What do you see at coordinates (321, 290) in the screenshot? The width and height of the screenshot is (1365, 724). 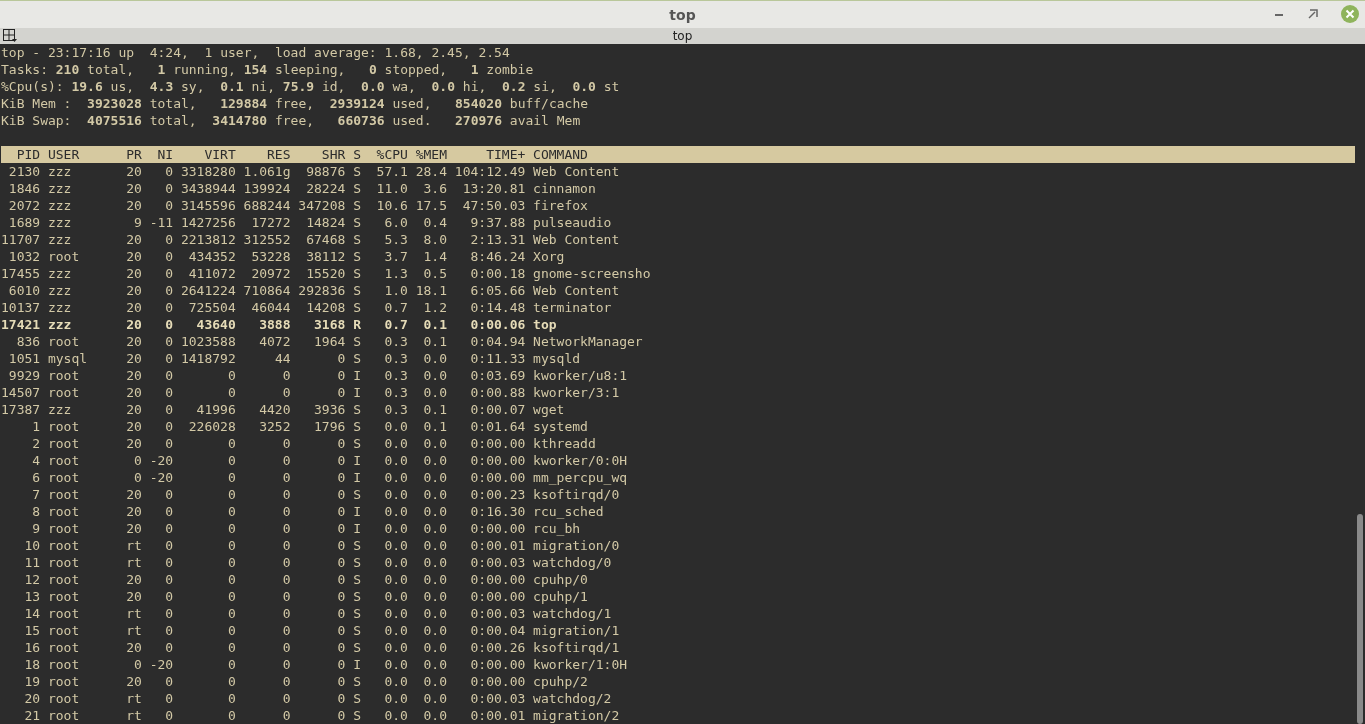 I see `table-cell-text: 292836` at bounding box center [321, 290].